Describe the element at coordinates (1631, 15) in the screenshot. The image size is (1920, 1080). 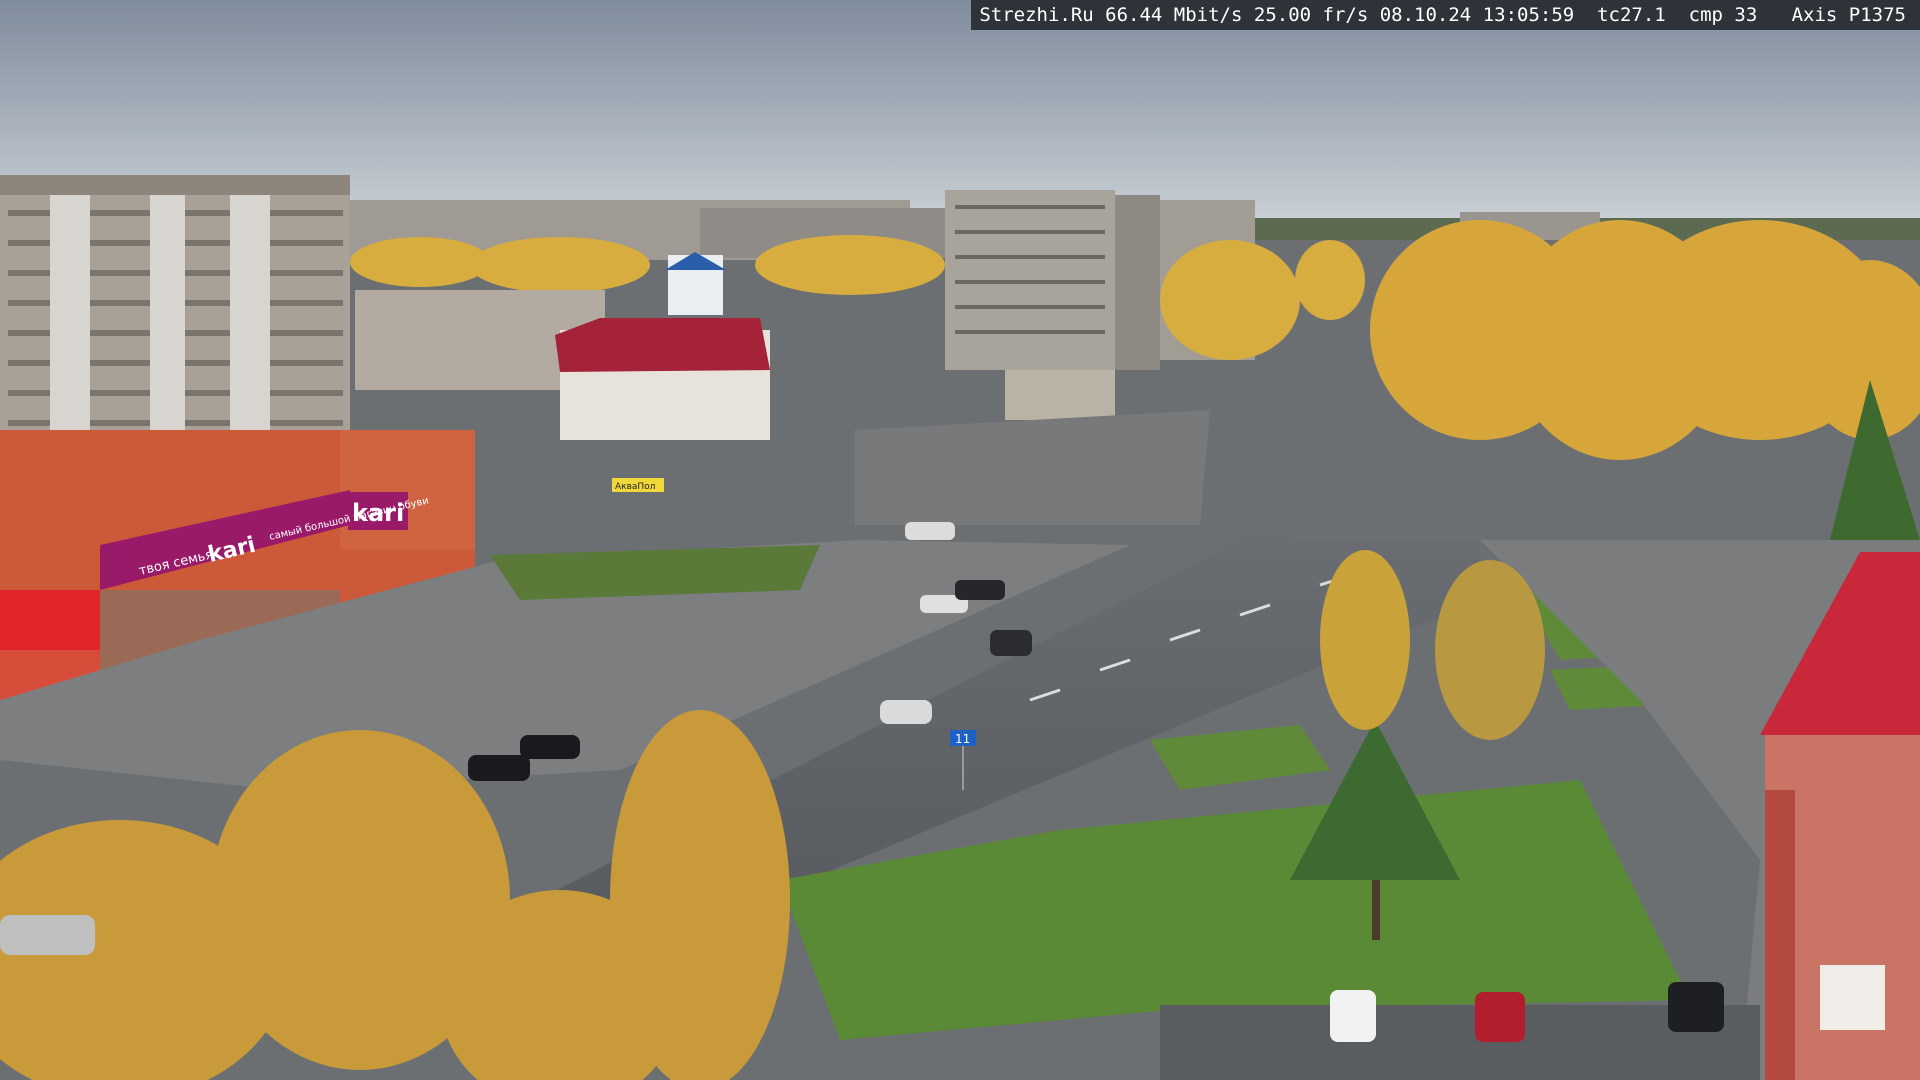
I see `overlay-tc: tc27.1` at that location.